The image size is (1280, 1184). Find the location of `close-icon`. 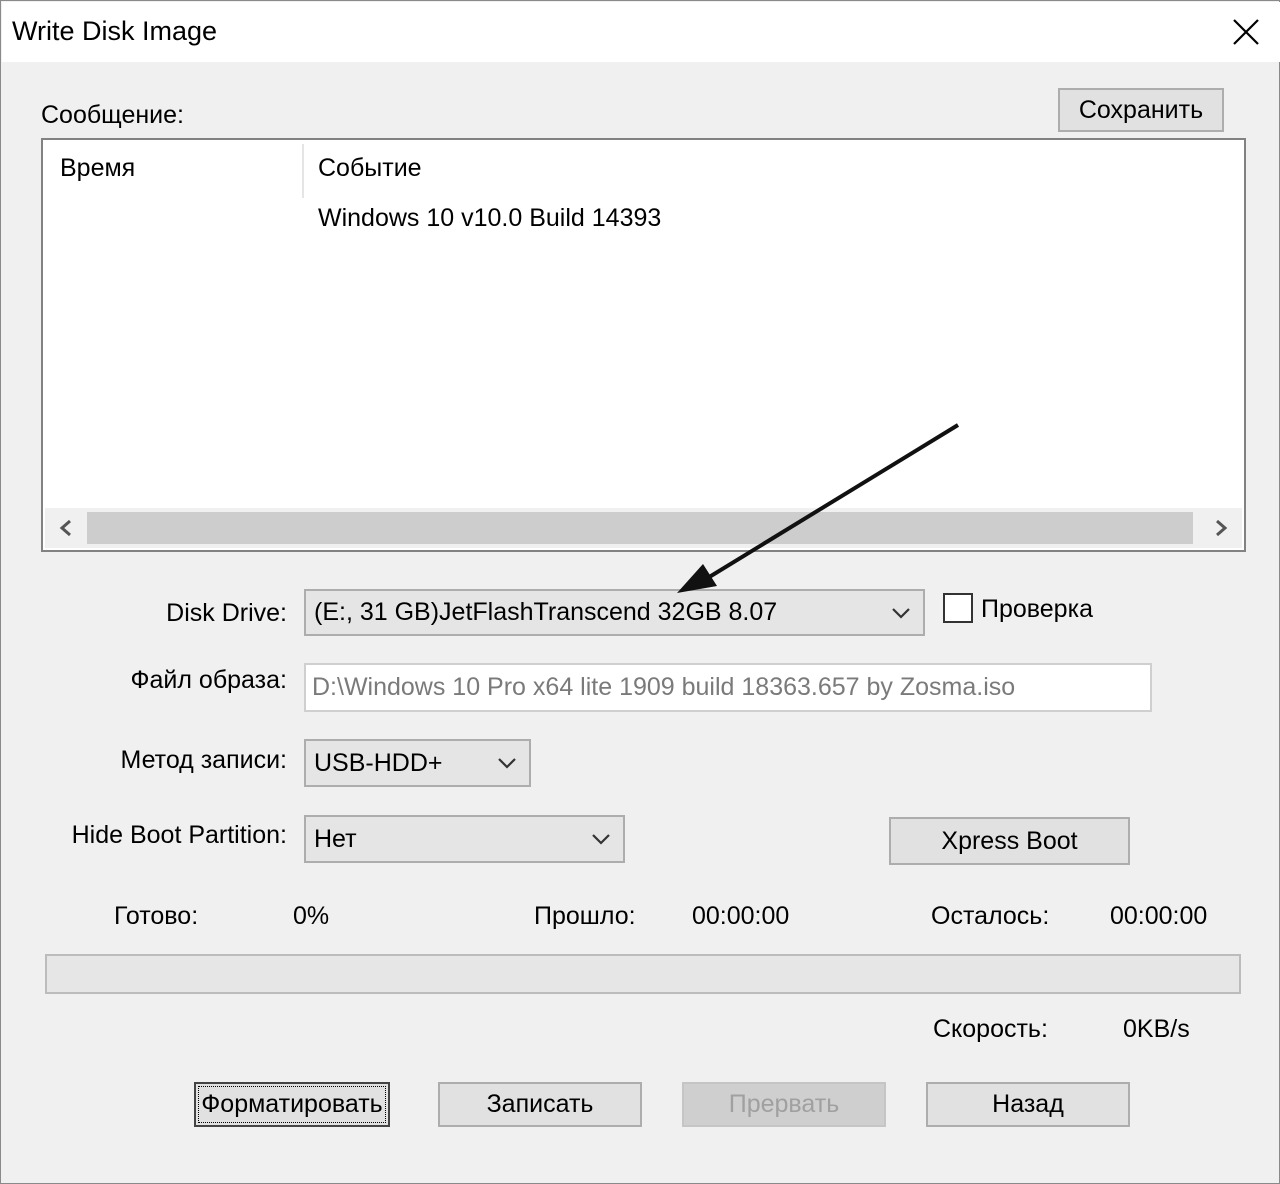

close-icon is located at coordinates (1246, 32).